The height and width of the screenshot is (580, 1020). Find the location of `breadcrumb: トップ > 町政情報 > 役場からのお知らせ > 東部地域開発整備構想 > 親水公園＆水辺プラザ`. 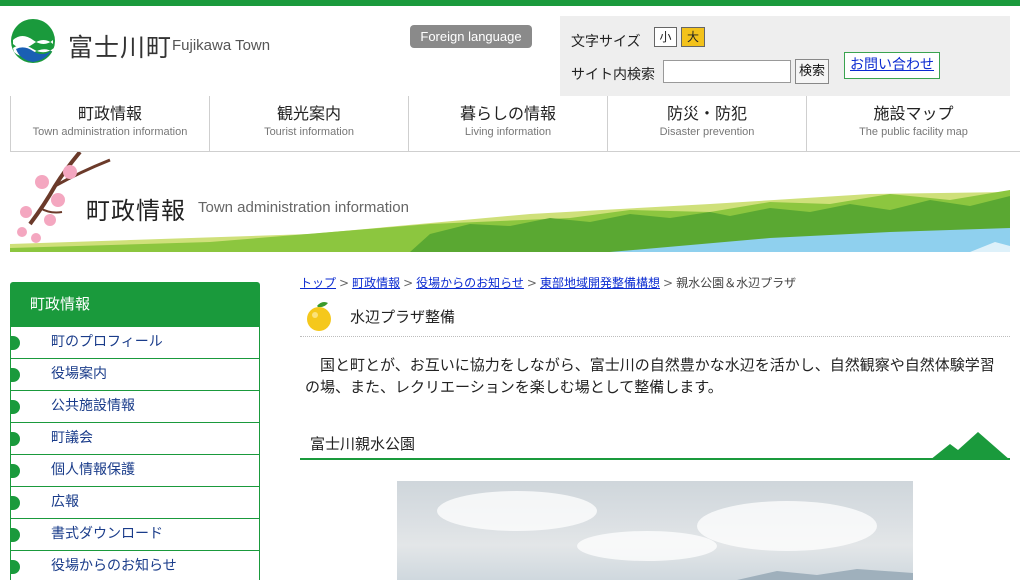

breadcrumb: トップ > 町政情報 > 役場からのお知らせ > 東部地域開発整備構想 > 親水公園＆水辺プラザ is located at coordinates (548, 282).